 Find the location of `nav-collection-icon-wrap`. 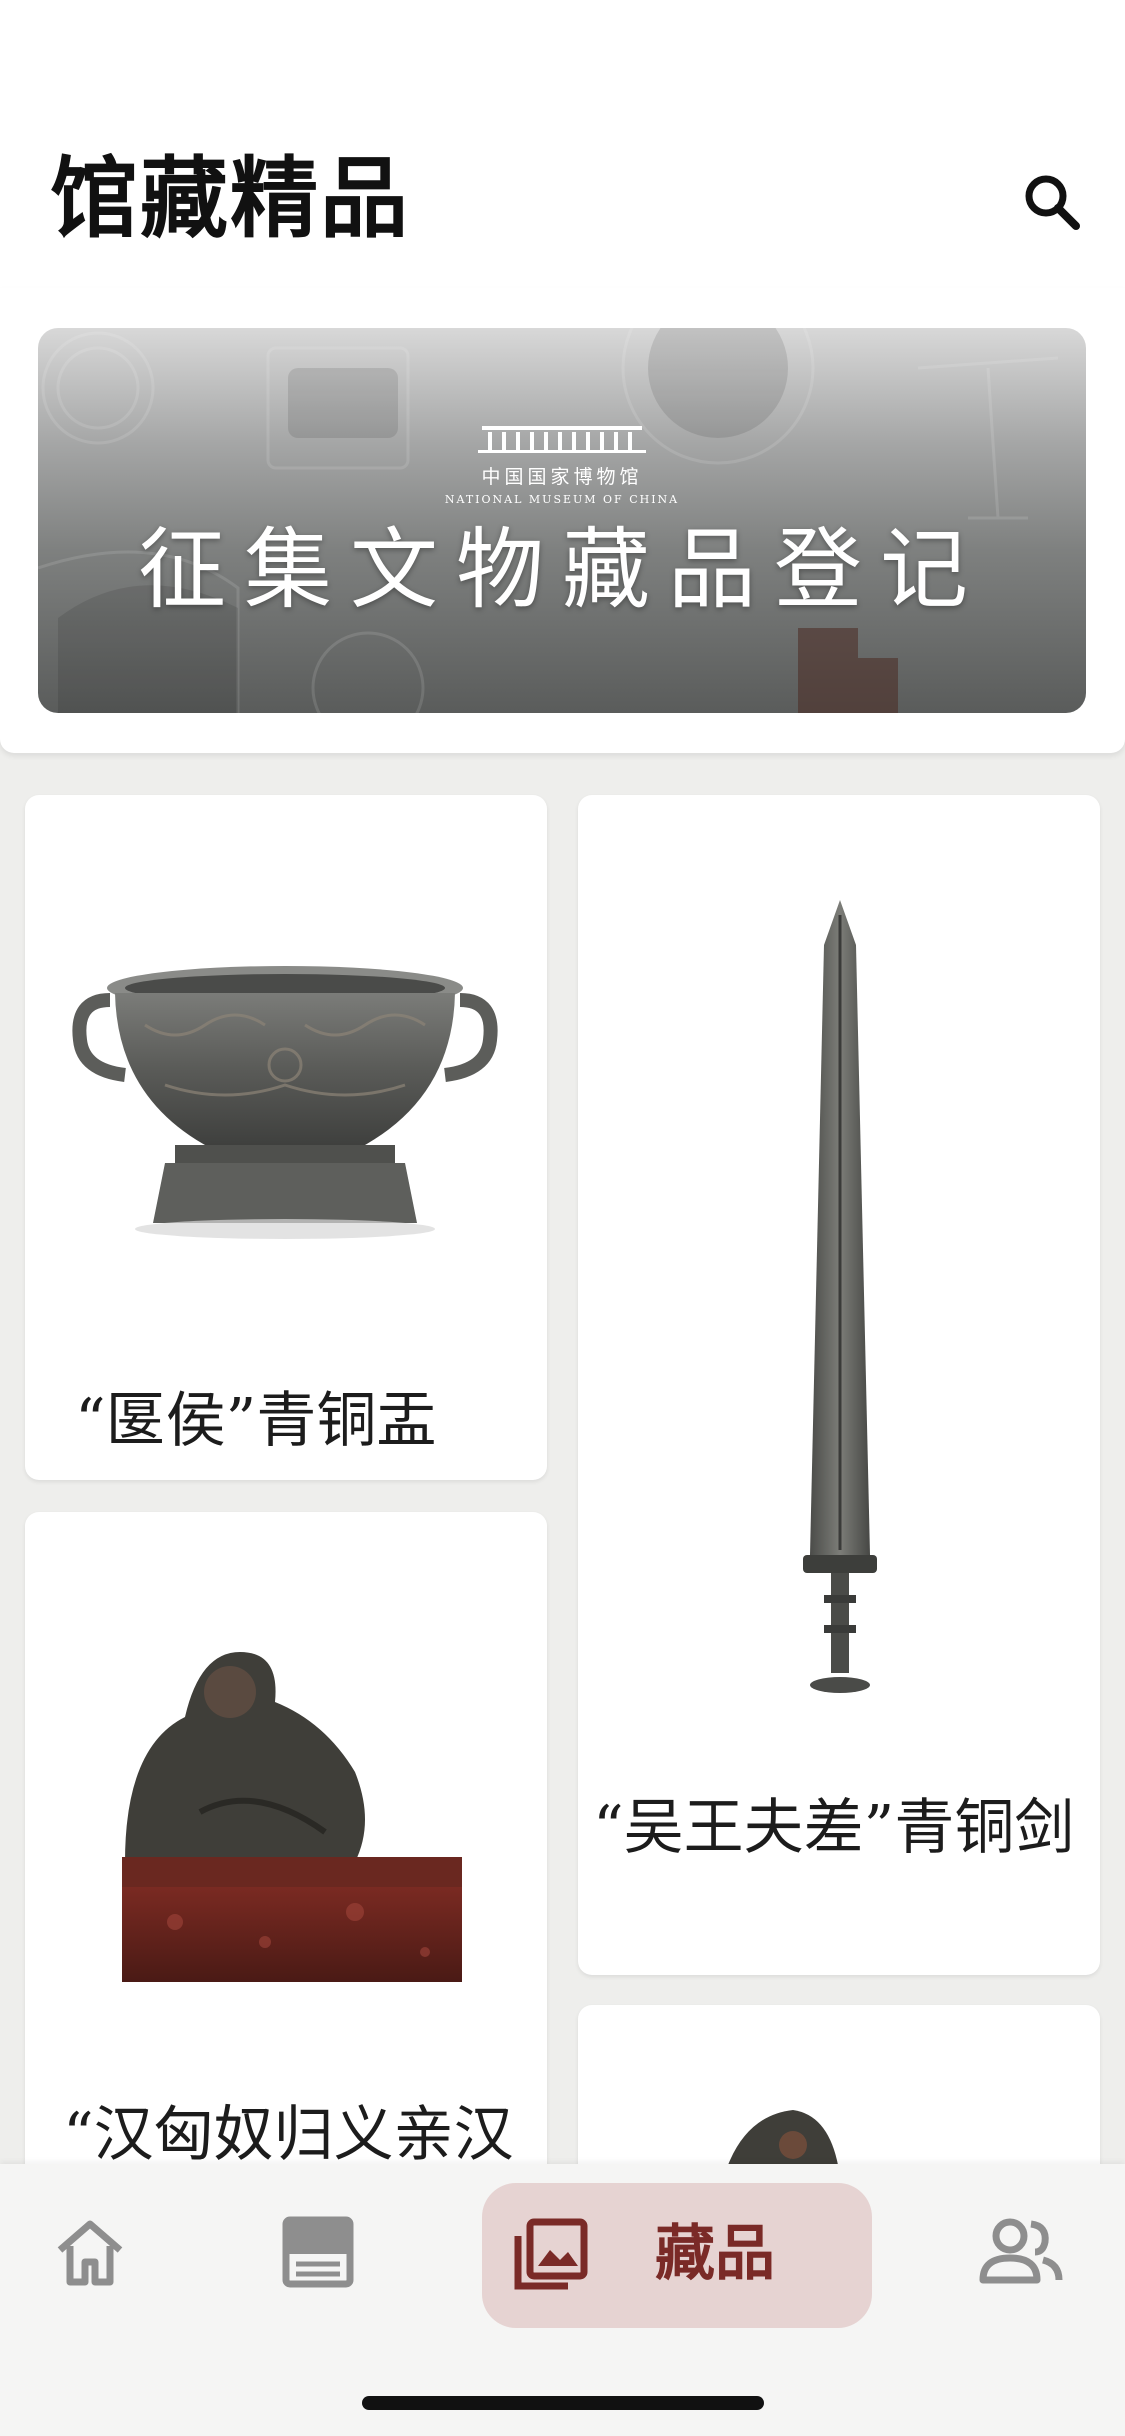

nav-collection-icon-wrap is located at coordinates (550, 2254).